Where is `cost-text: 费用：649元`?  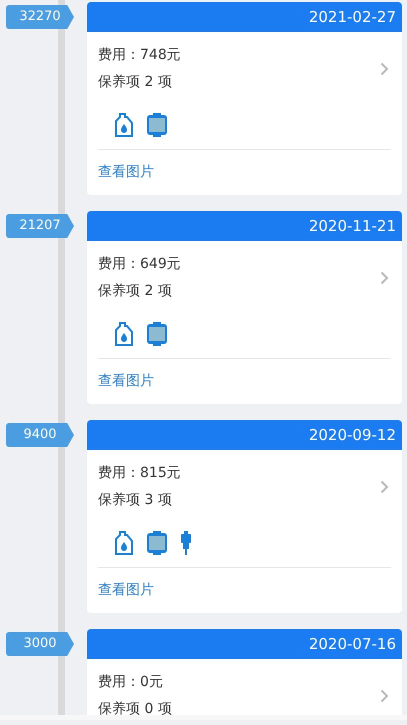 cost-text: 费用：649元 is located at coordinates (139, 264).